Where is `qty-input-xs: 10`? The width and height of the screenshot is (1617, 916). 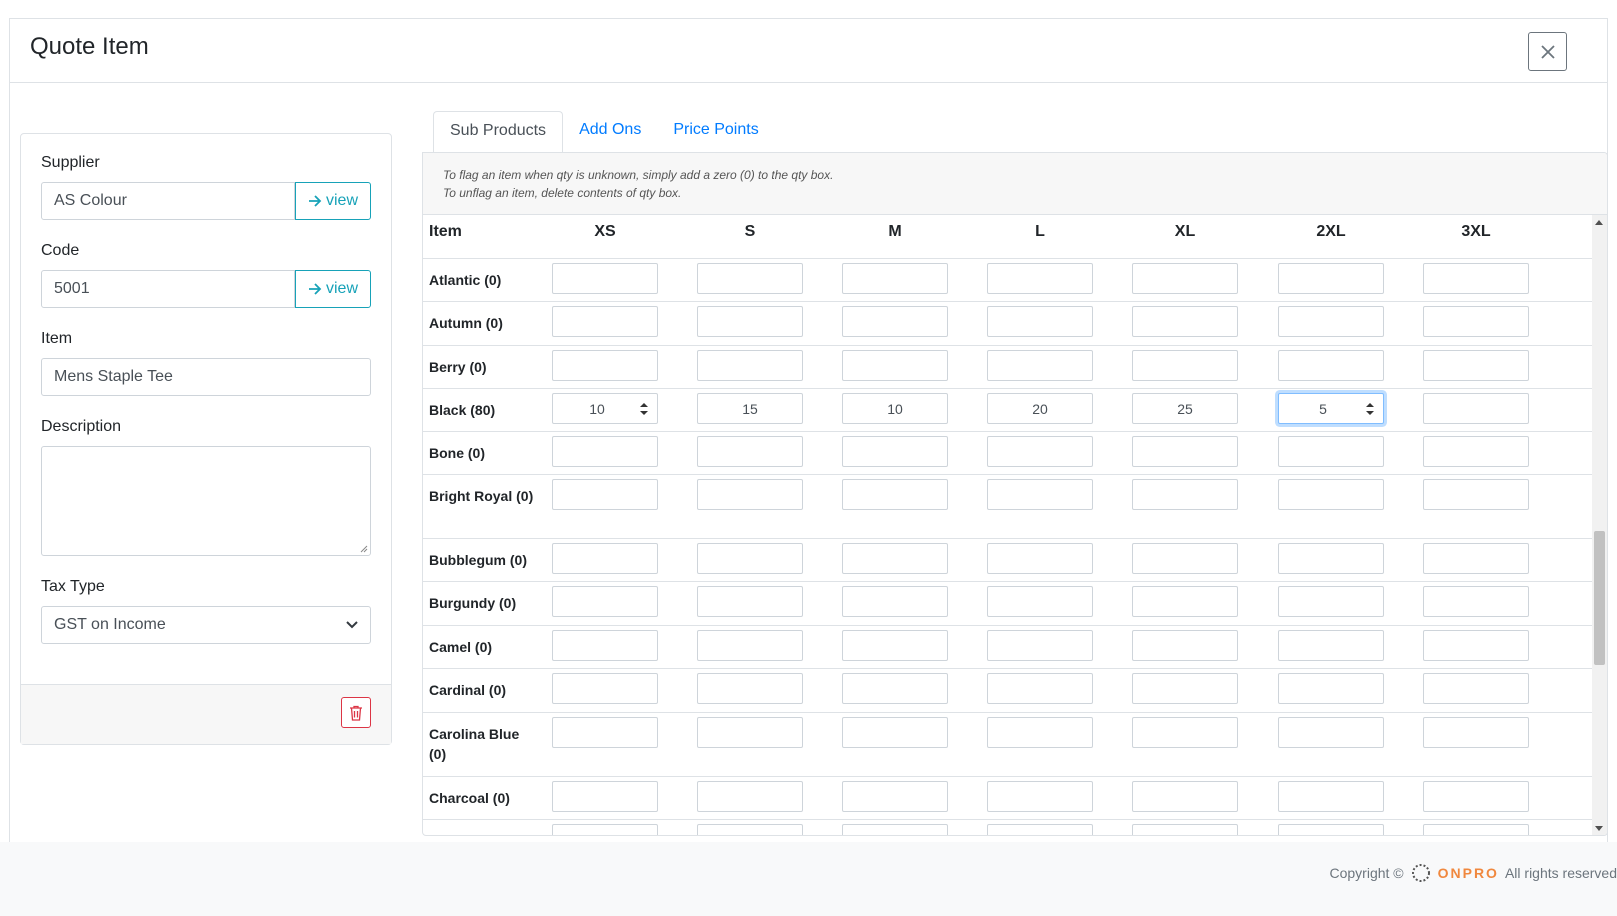 qty-input-xs: 10 is located at coordinates (605, 408).